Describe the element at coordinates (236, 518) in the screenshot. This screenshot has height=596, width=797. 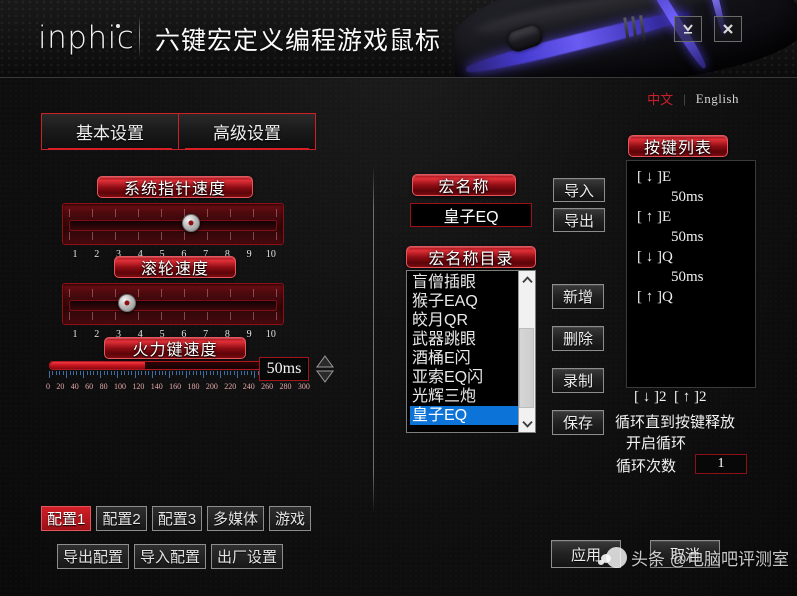
I see `profile-button-multimedia: 多媒体` at that location.